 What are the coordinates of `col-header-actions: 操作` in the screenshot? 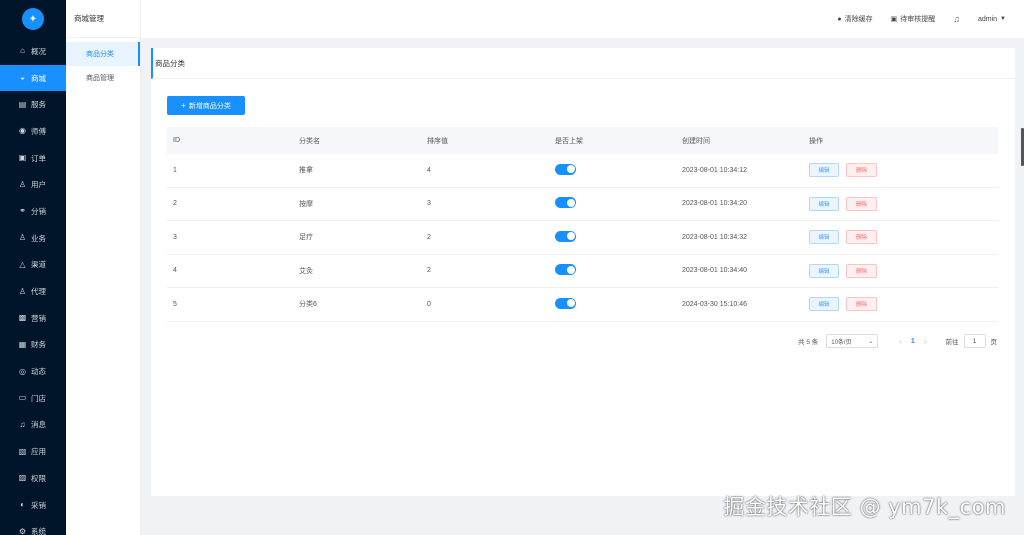 It's located at (816, 141).